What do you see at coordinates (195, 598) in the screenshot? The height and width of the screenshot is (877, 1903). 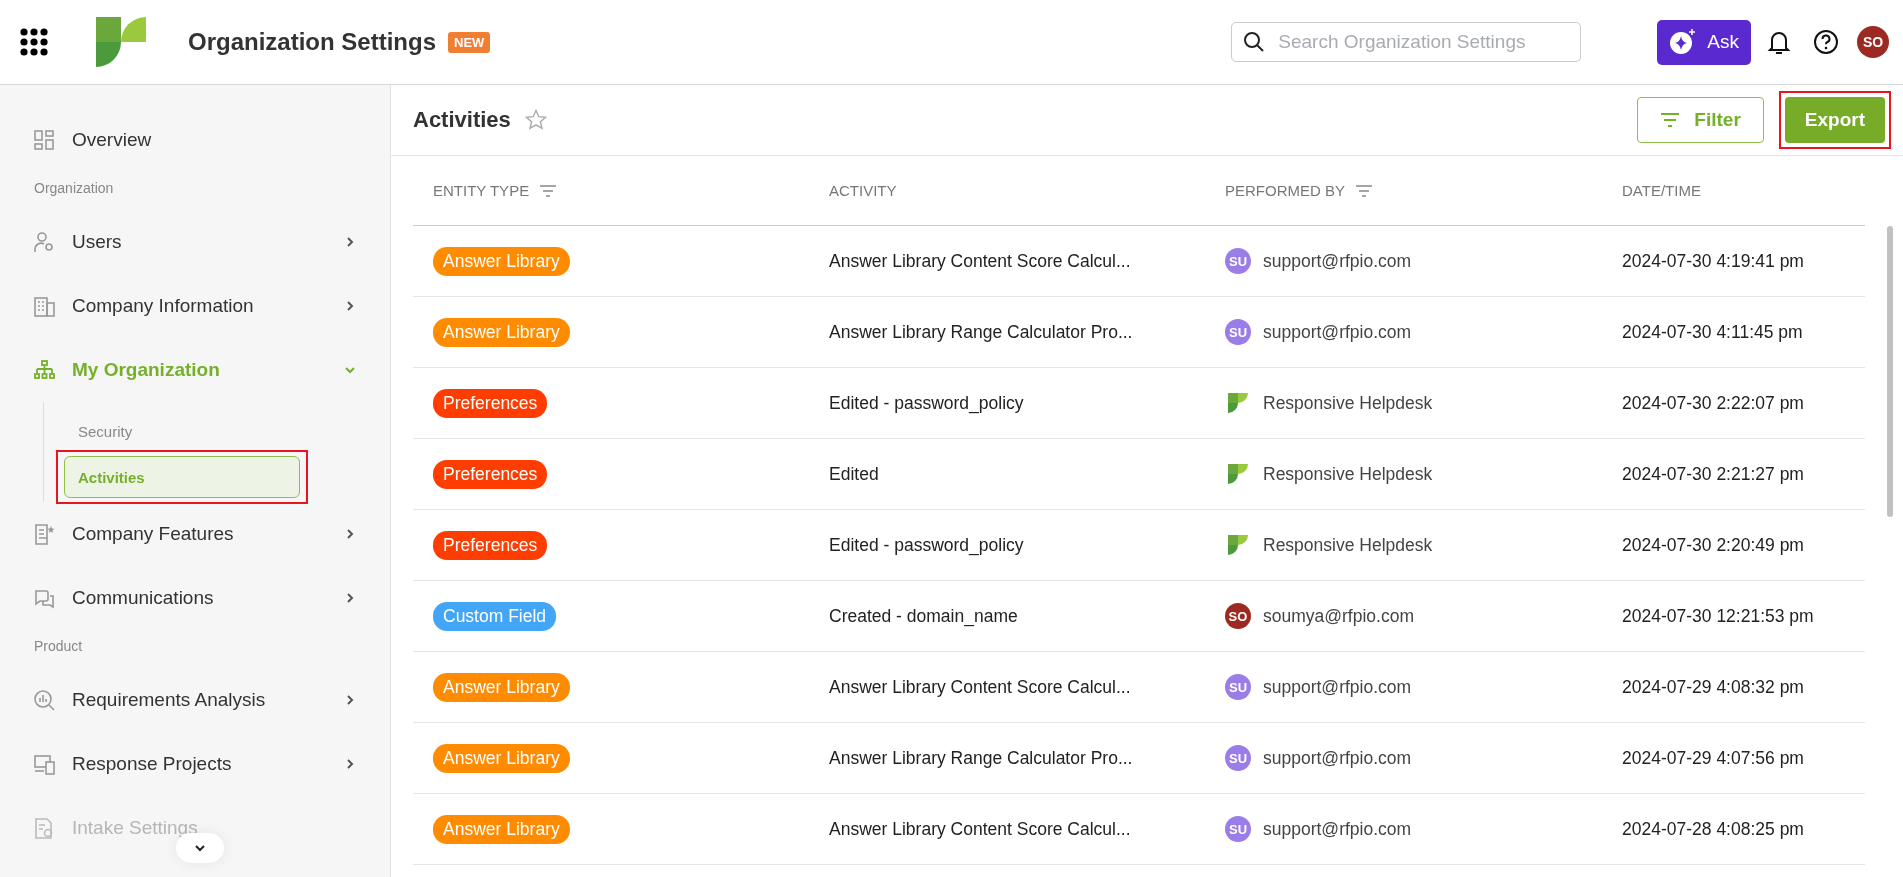 I see `nav-item: Communications` at bounding box center [195, 598].